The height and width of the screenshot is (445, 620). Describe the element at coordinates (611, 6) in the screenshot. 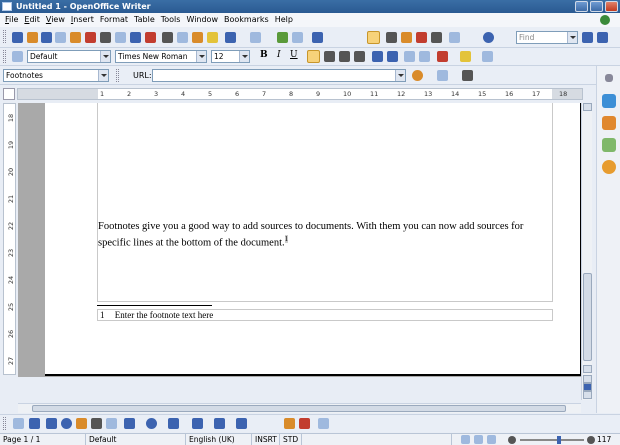

I see `close-button` at that location.